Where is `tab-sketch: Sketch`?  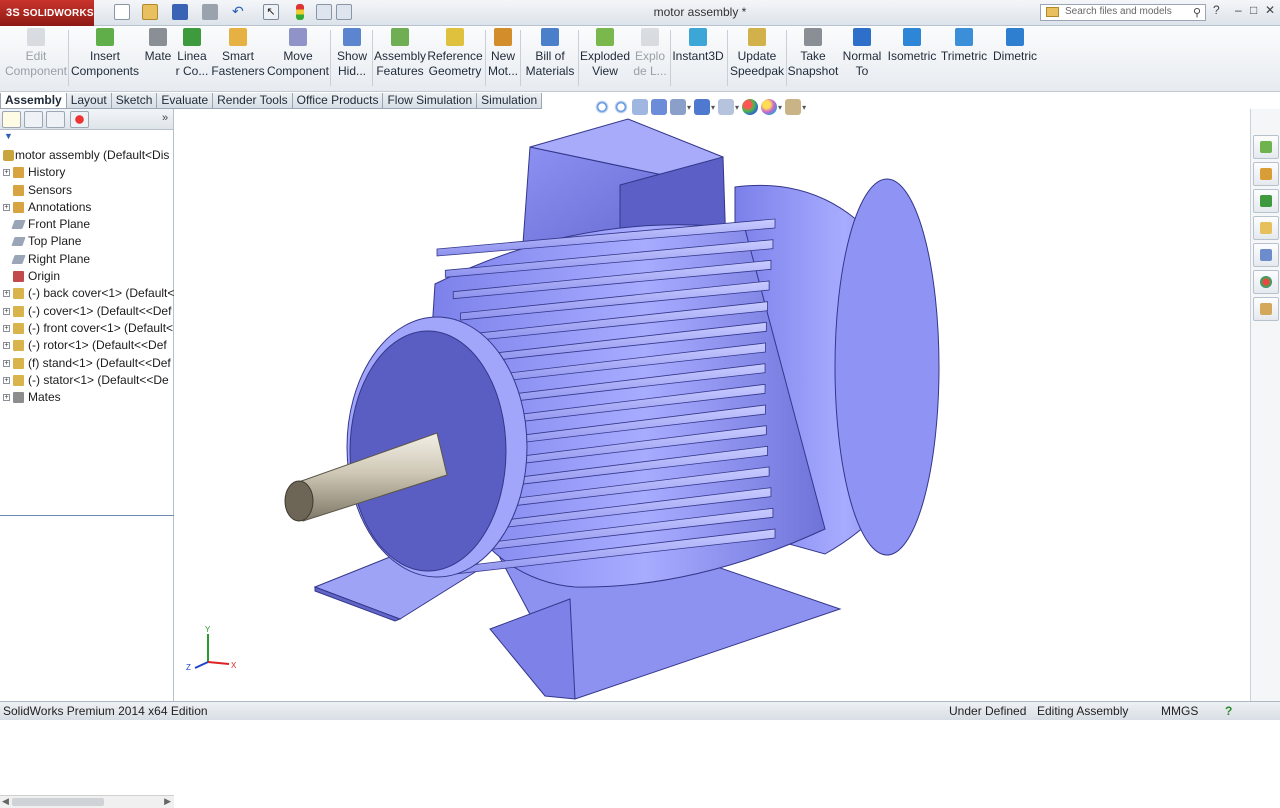 tab-sketch: Sketch is located at coordinates (134, 101).